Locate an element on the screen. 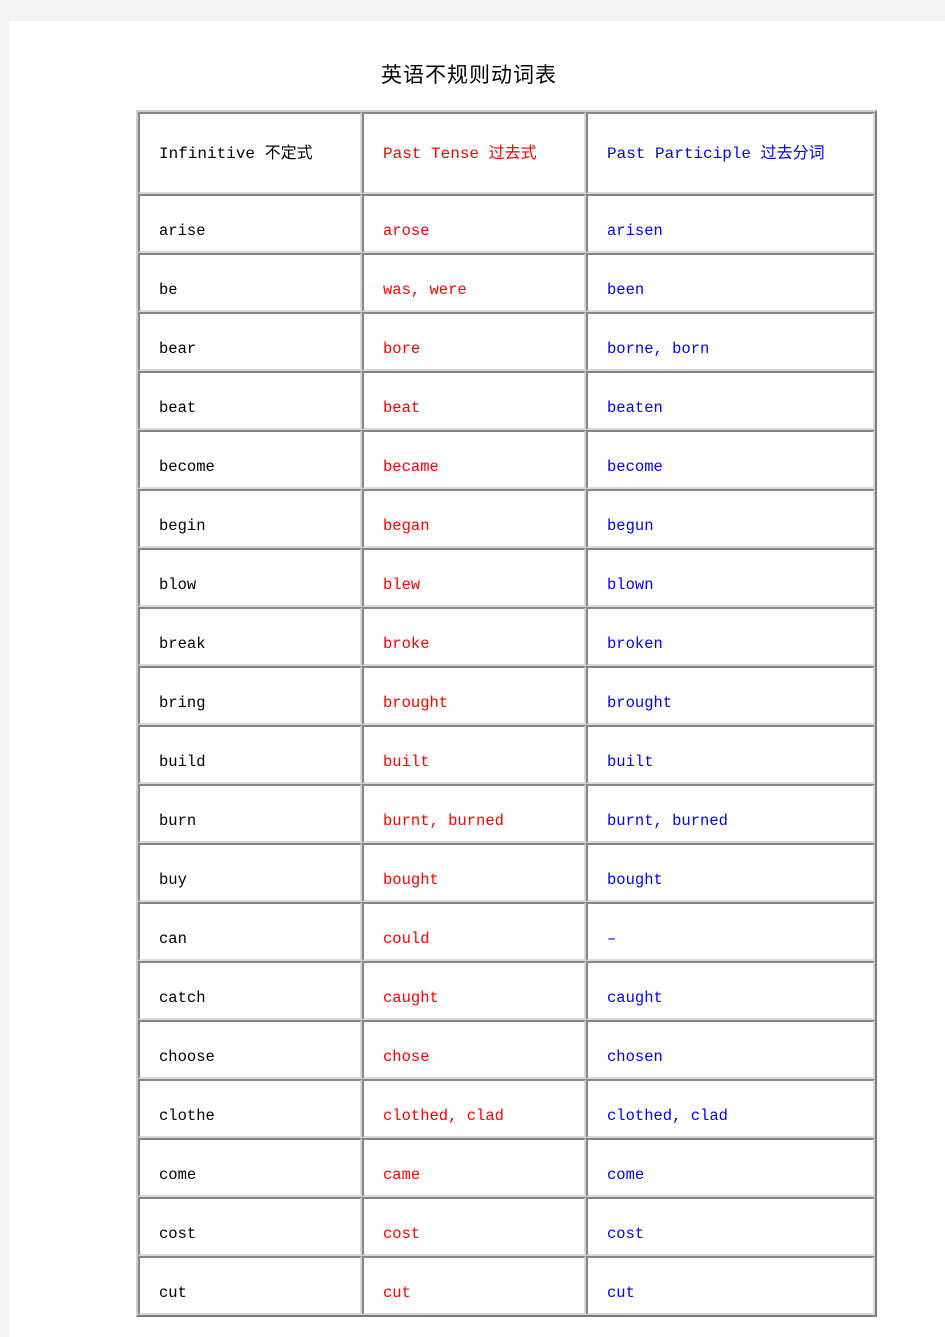 The image size is (945, 1337). table-cell-infinitive: buy is located at coordinates (250, 872).